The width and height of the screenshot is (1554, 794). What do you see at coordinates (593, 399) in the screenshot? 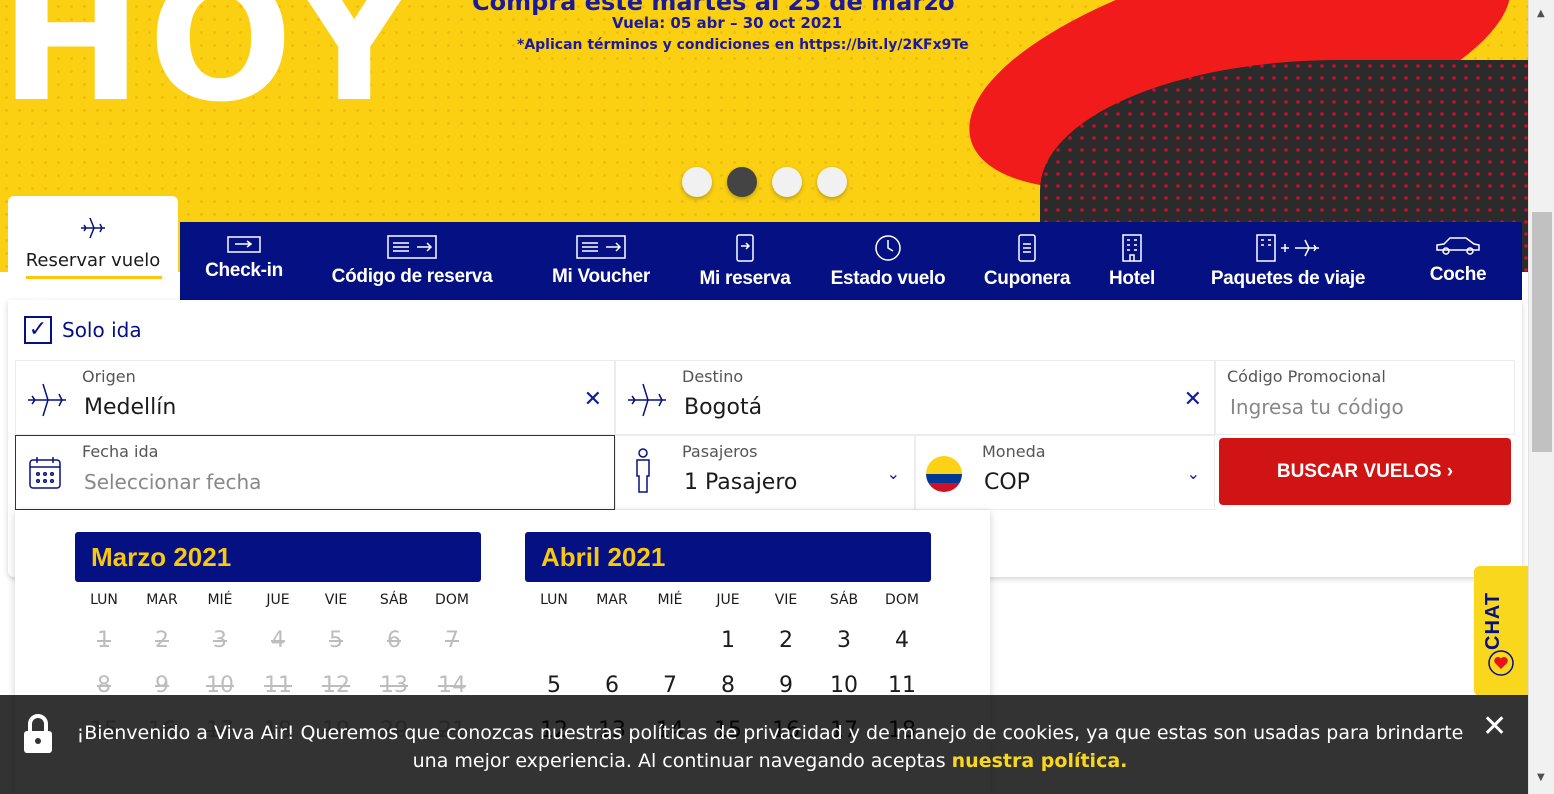
I see `clear-origin-icon: ✕` at bounding box center [593, 399].